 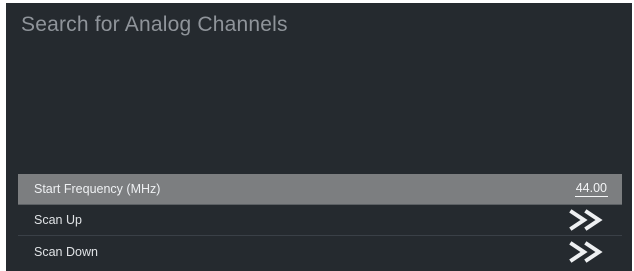 What do you see at coordinates (154, 24) in the screenshot?
I see `page-title: Search for Analog Channels` at bounding box center [154, 24].